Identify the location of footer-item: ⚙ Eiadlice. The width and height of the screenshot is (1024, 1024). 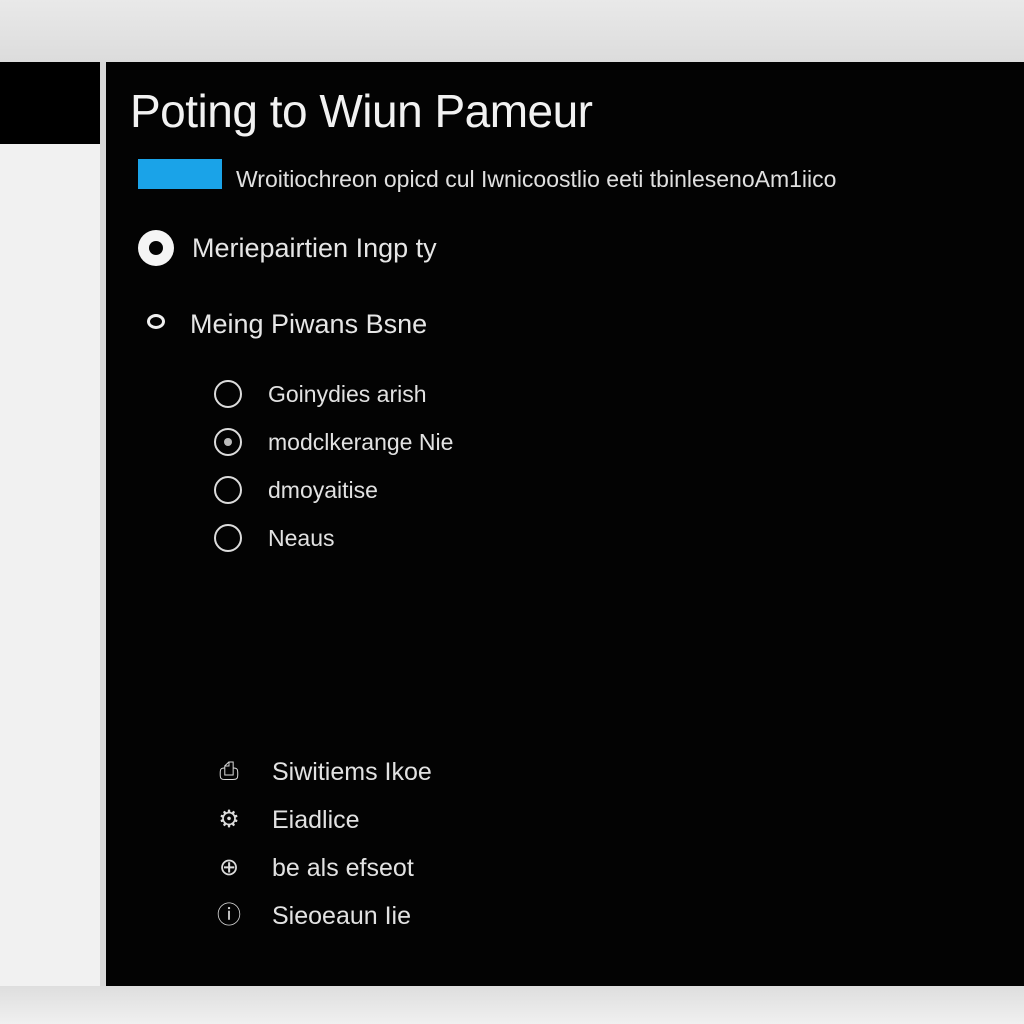
(323, 820).